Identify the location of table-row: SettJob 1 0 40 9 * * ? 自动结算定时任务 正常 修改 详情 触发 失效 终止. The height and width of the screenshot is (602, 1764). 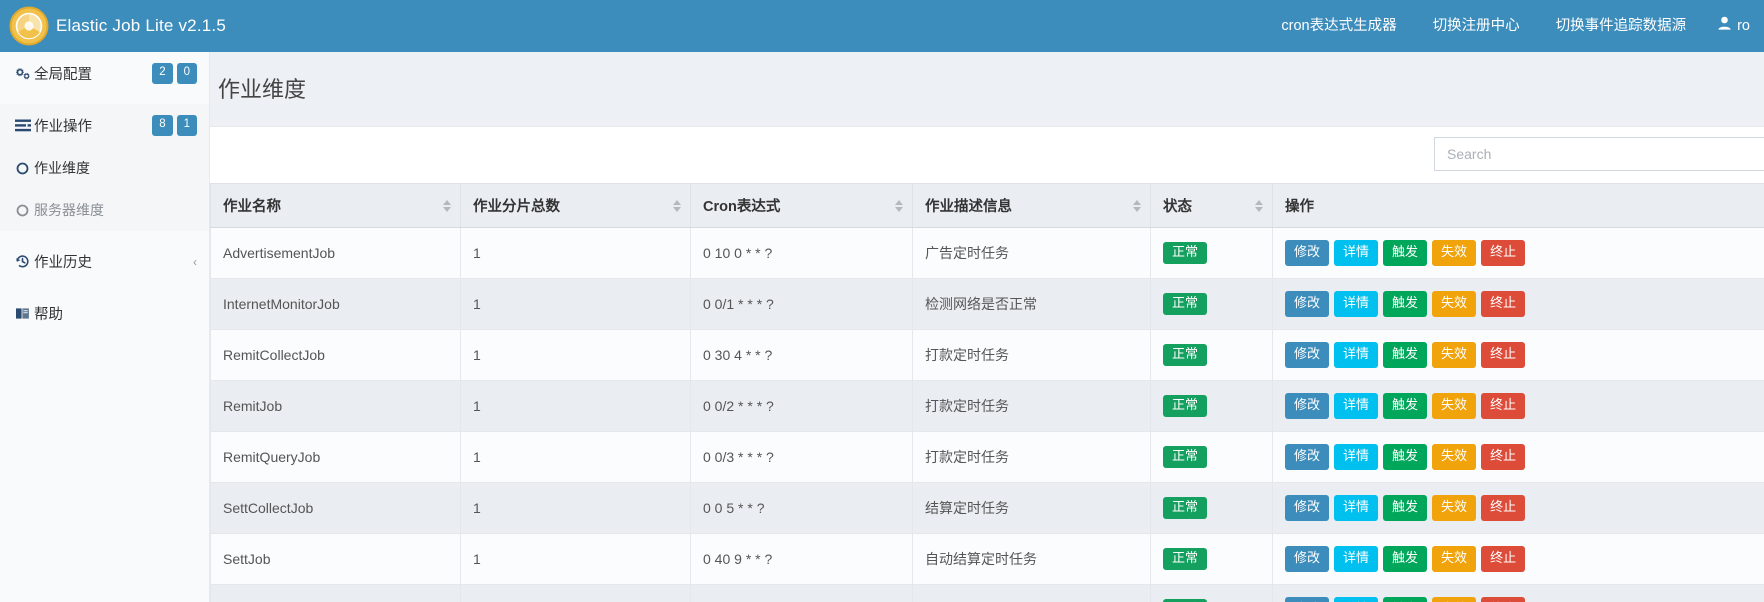
(987, 558).